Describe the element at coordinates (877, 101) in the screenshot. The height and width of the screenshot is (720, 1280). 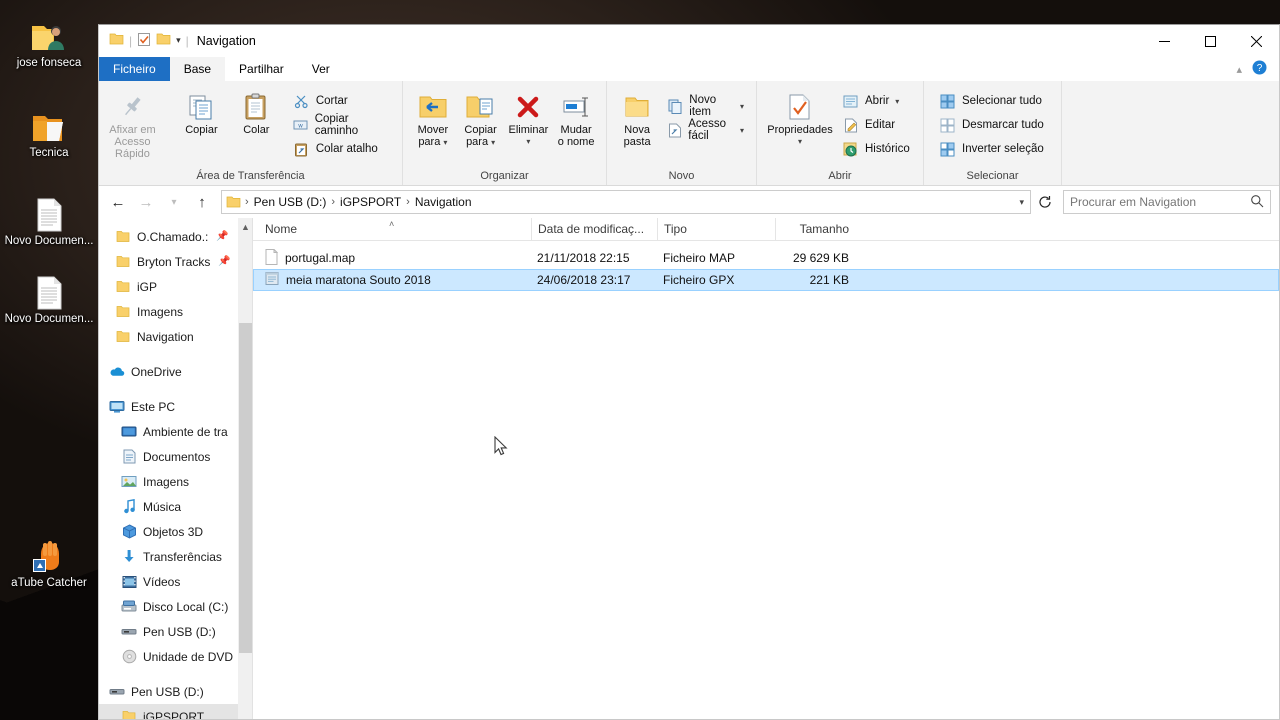
I see `open-button: Abrir ▾` at that location.